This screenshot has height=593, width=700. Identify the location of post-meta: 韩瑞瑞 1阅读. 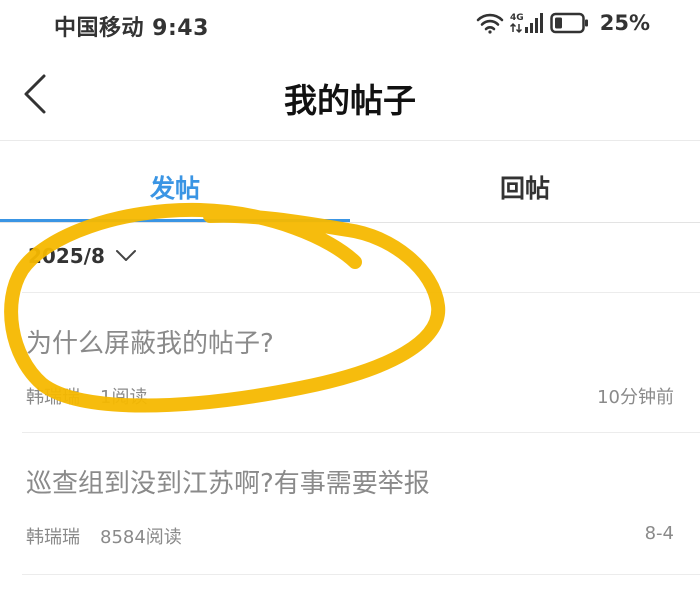
(86, 396).